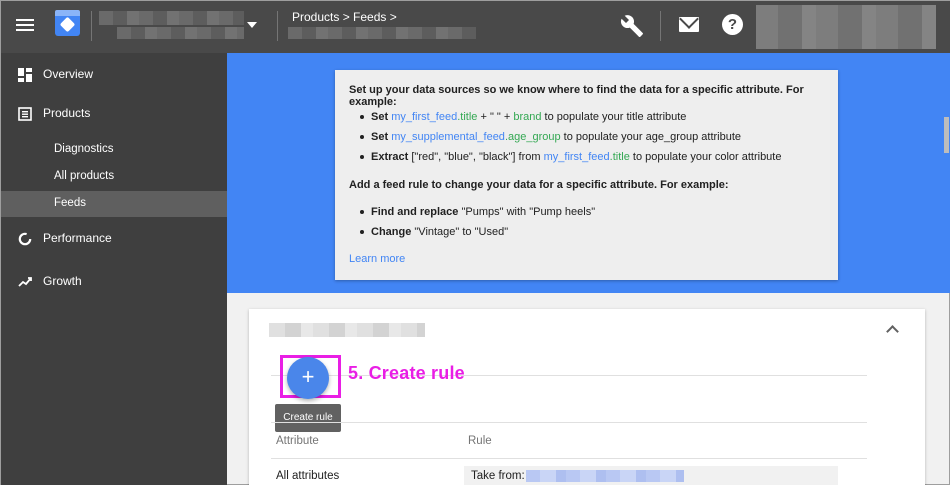 Image resolution: width=950 pixels, height=485 pixels. Describe the element at coordinates (495, 117) in the screenshot. I see `operator-text: + " " +` at that location.